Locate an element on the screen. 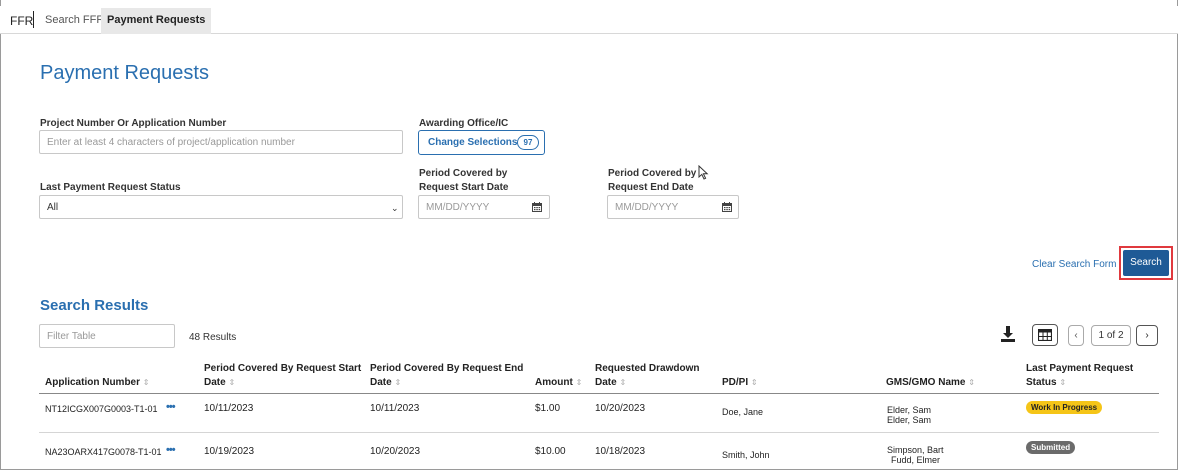  row-divider is located at coordinates (599, 432).